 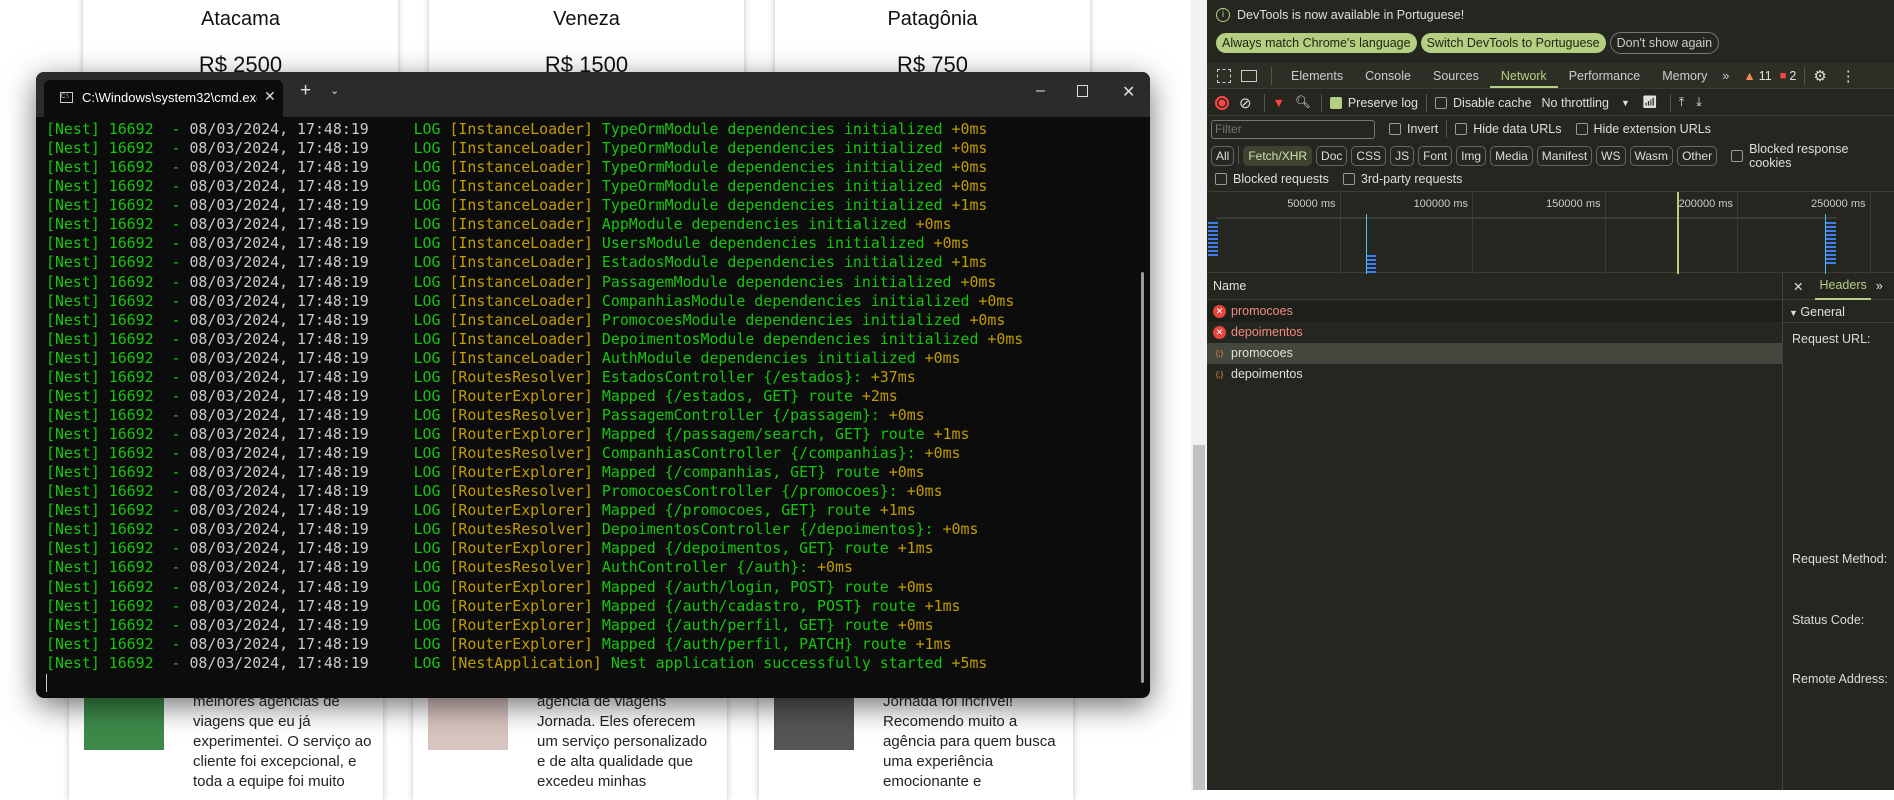 What do you see at coordinates (1792, 76) in the screenshot?
I see `error-count: 2` at bounding box center [1792, 76].